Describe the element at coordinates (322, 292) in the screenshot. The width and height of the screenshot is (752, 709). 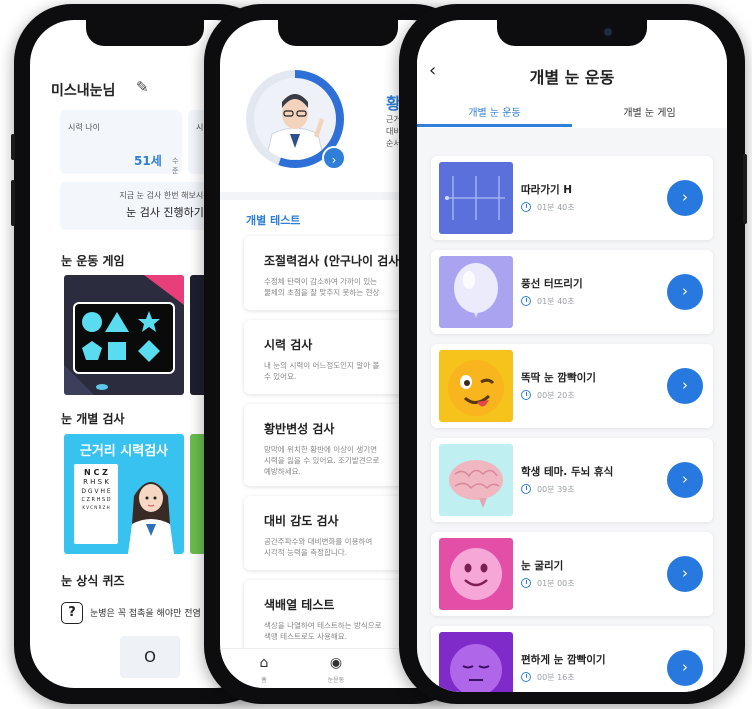
I see `test-card-desc: 물체의 초점을 잘 맞추지 못하는 현상` at that location.